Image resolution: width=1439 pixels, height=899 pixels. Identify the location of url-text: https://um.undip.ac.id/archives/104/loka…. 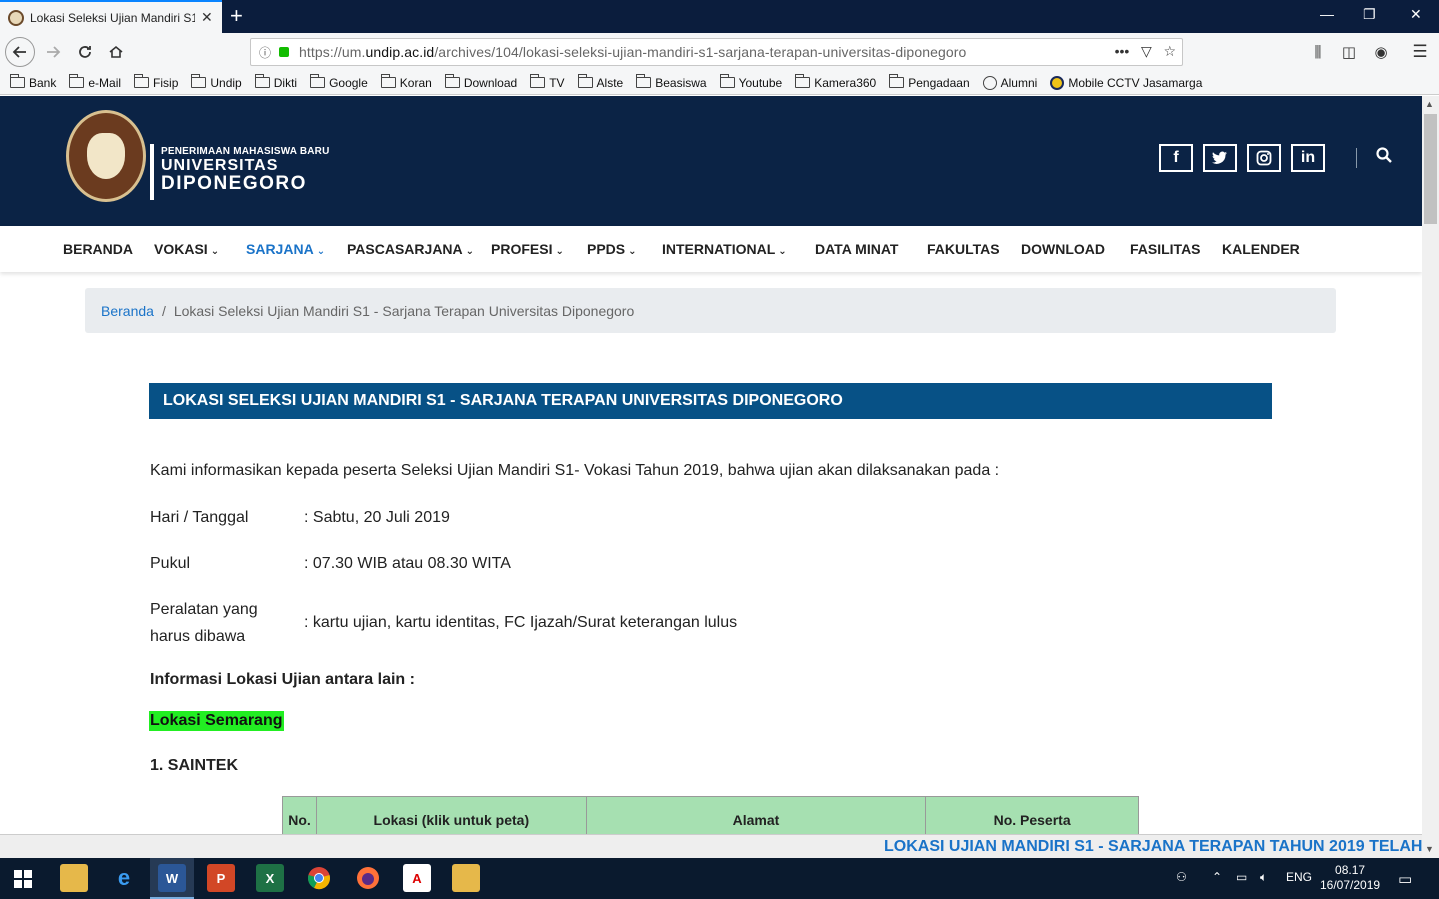
(632, 52).